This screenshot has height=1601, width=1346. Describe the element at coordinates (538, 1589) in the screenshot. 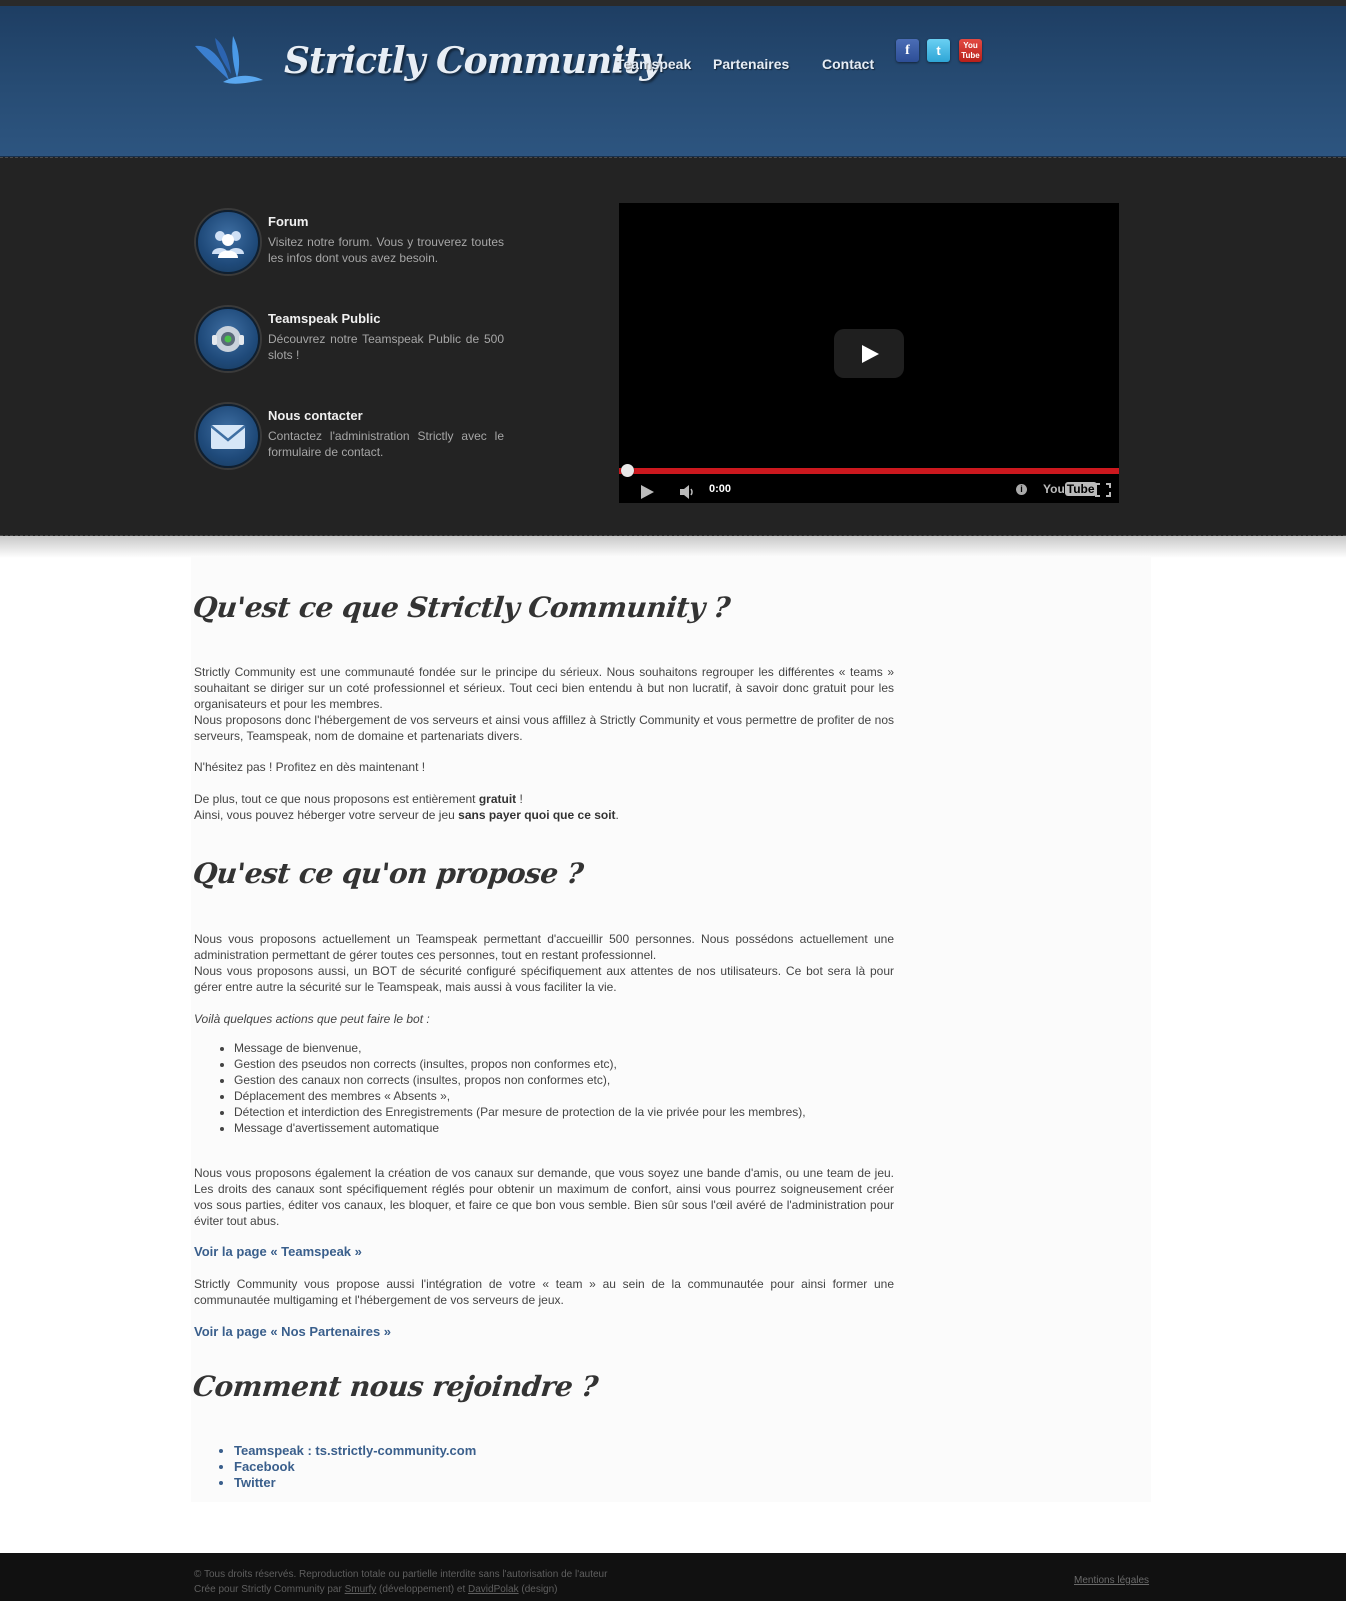

I see `footer-line2-e: (design)` at that location.